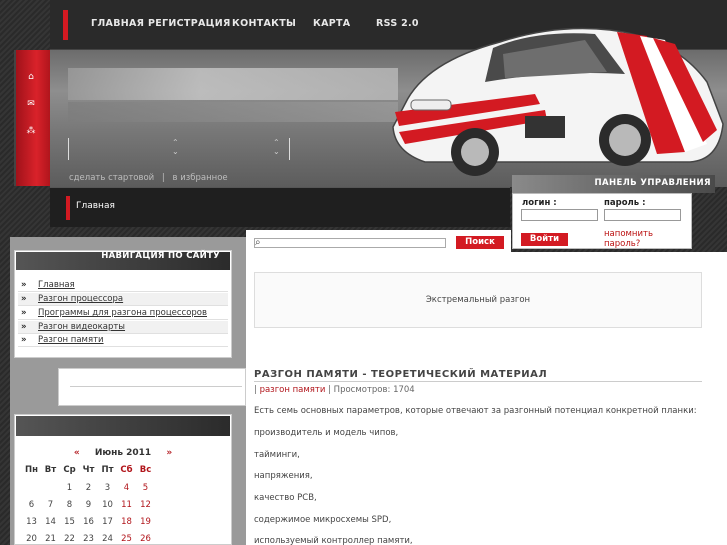 This screenshot has width=727, height=545. Describe the element at coordinates (169, 453) in the screenshot. I see `calendar-next-button: »` at that location.